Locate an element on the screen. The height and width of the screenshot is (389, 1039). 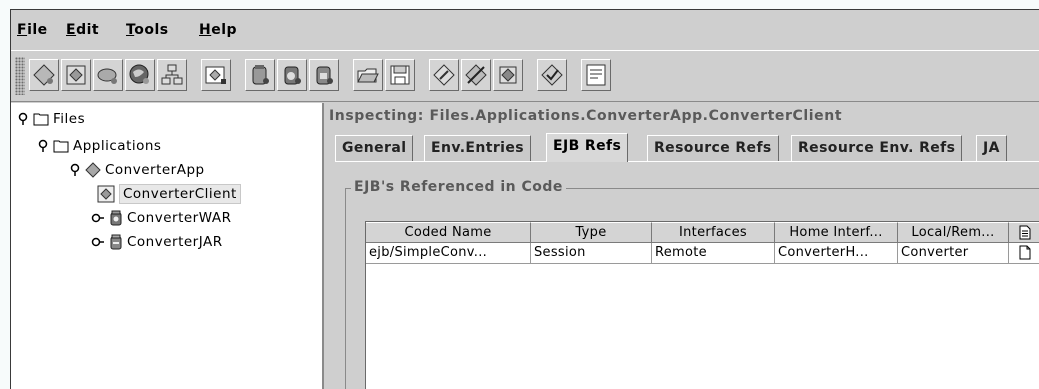
table-cell-type: Session is located at coordinates (591, 253).